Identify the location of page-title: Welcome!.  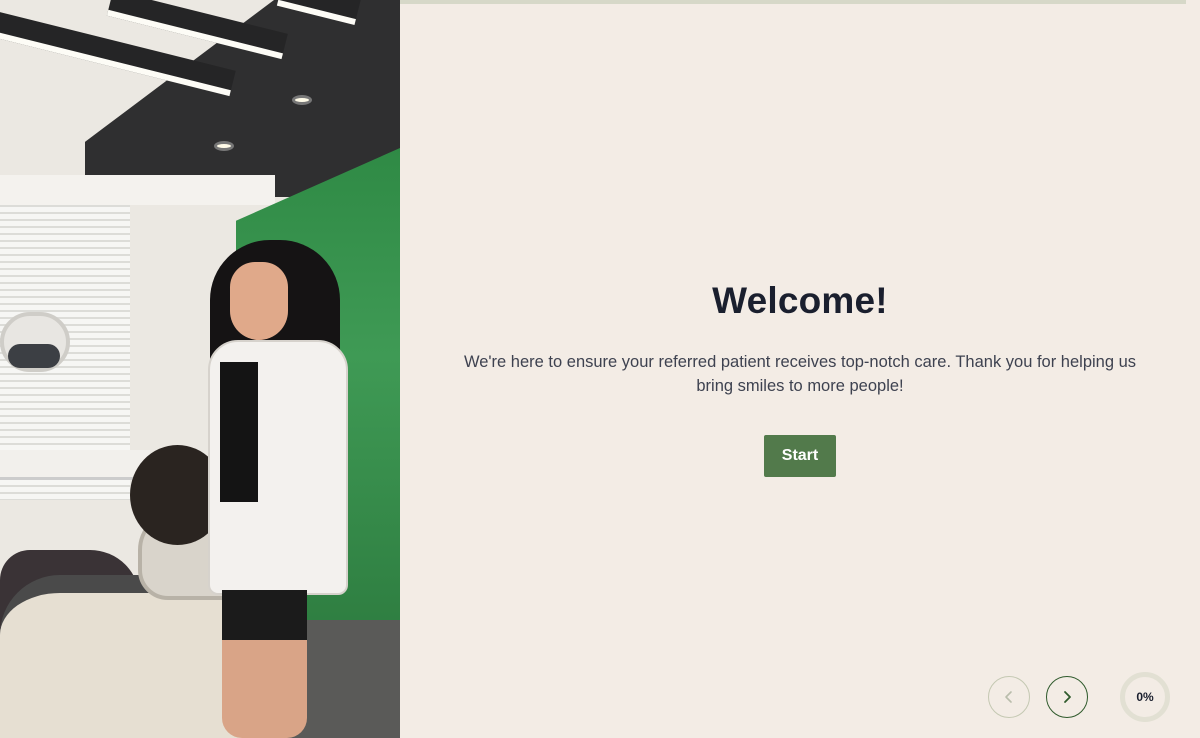
(800, 300).